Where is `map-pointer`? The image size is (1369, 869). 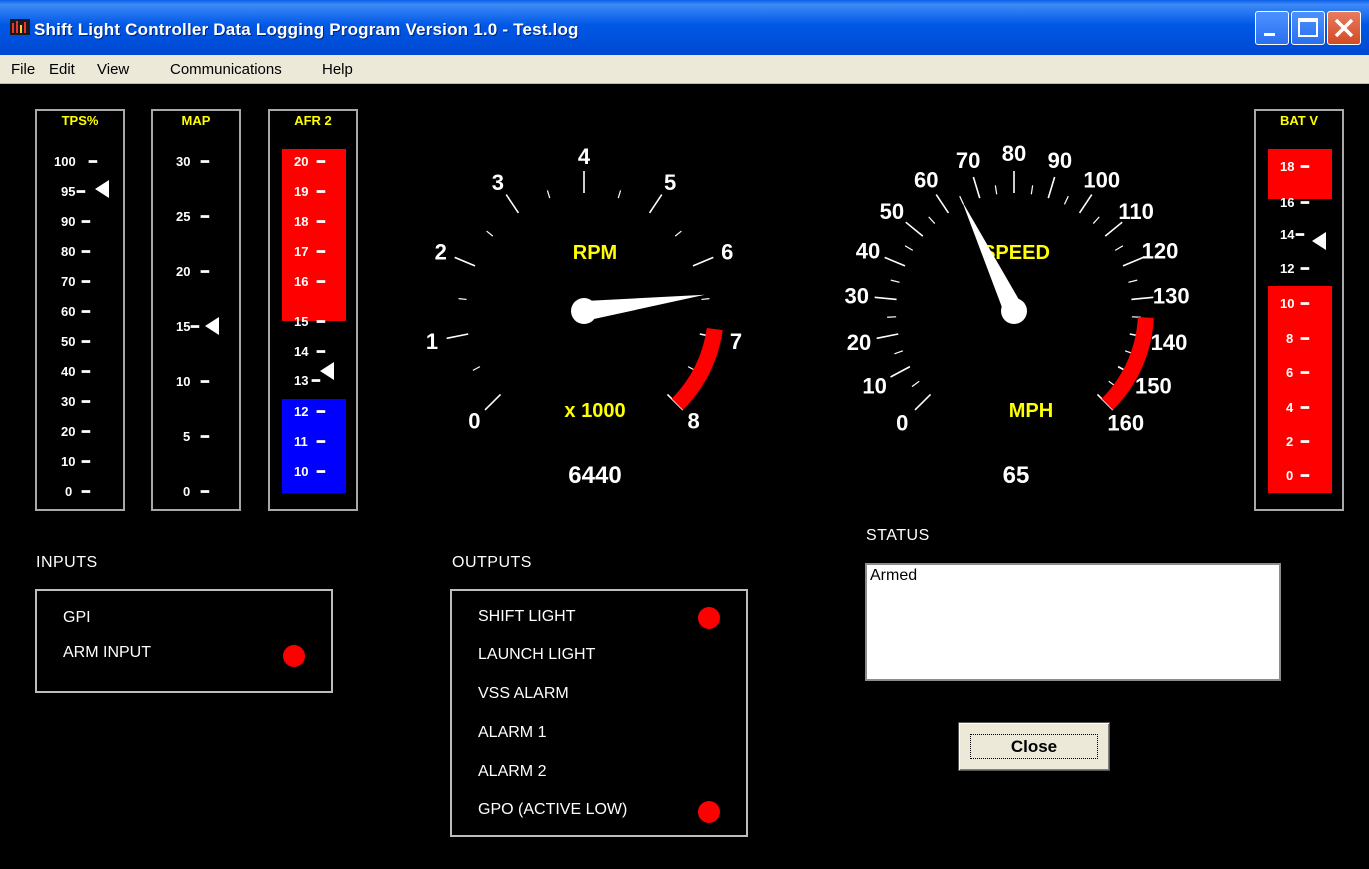
map-pointer is located at coordinates (212, 326).